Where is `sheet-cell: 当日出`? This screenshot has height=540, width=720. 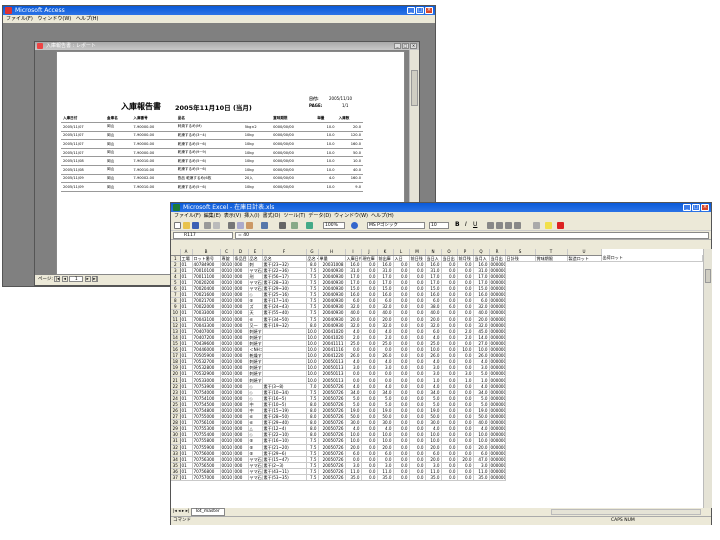
sheet-cell: 当日出 is located at coordinates (449, 258).